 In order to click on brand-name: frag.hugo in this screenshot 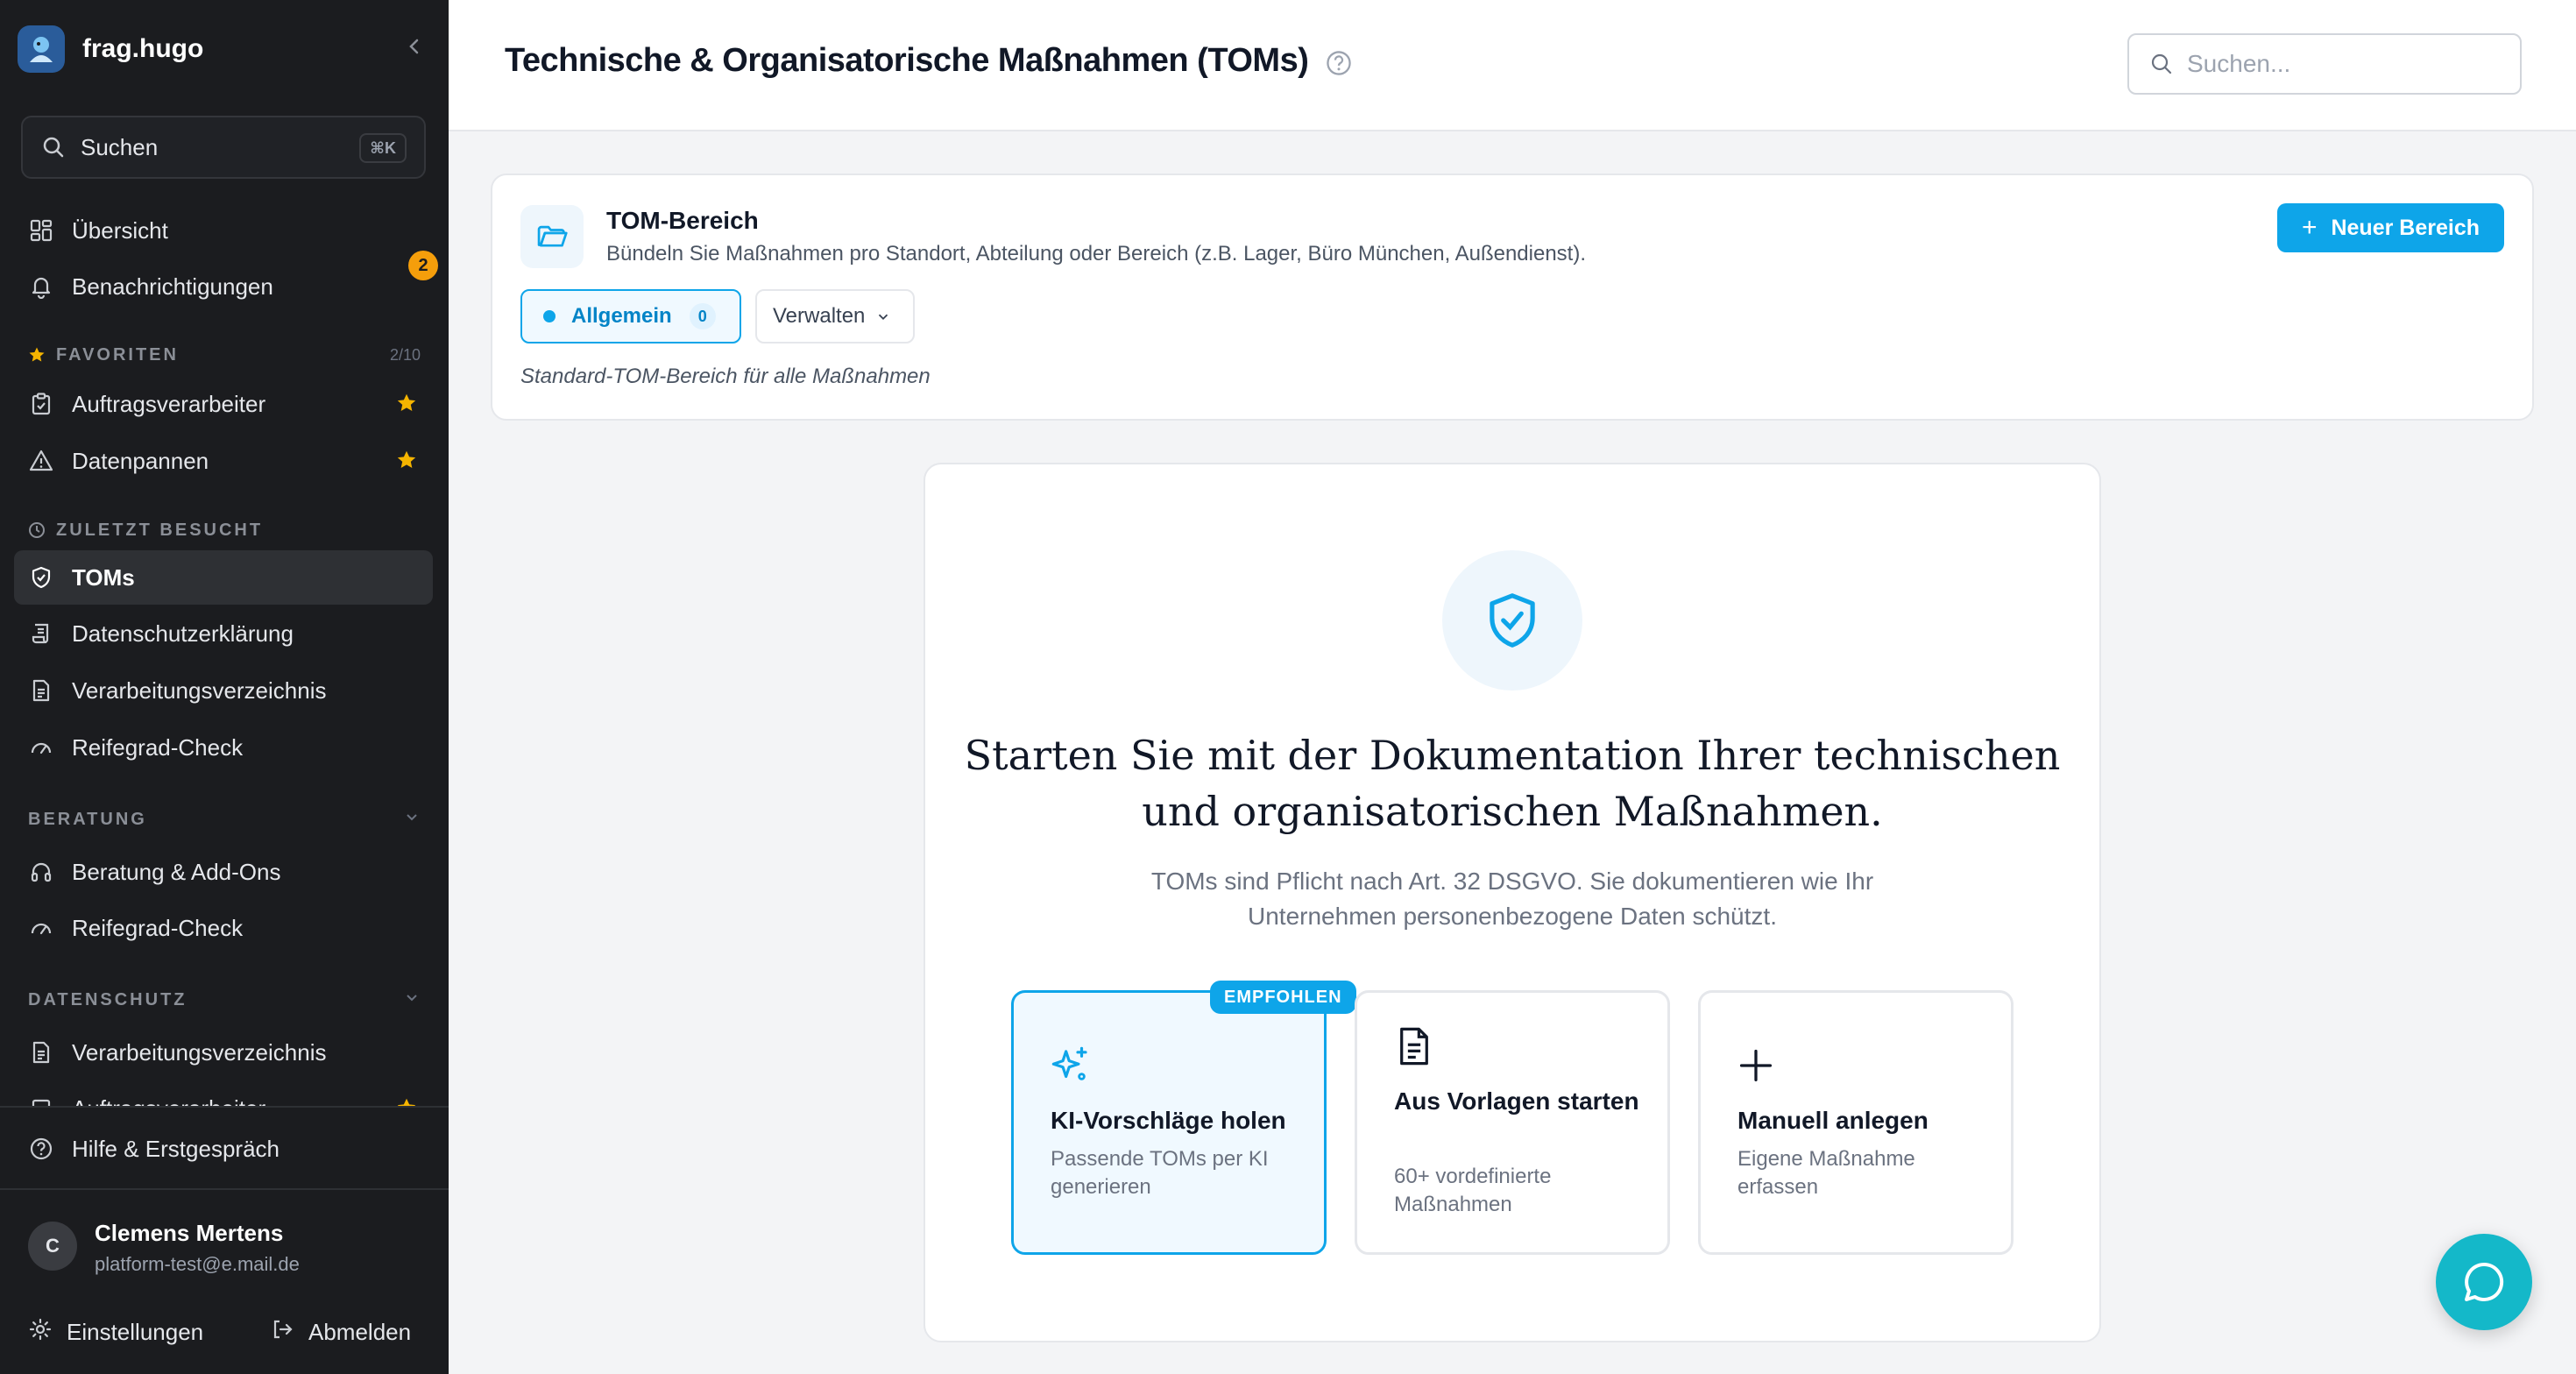, I will do `click(143, 48)`.